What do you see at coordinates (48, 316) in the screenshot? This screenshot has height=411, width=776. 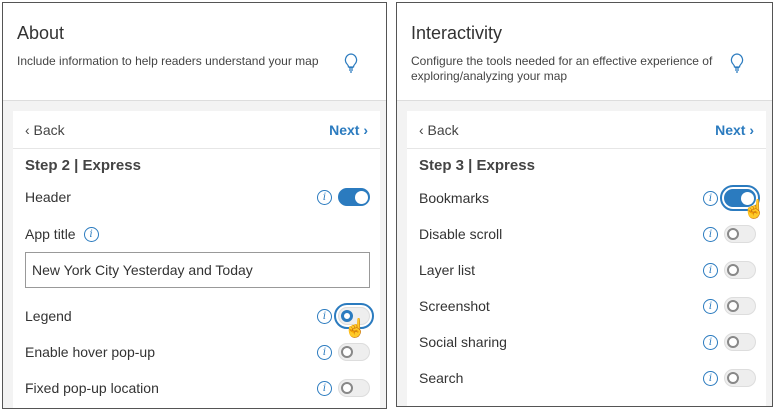 I see `row-label: Legend` at bounding box center [48, 316].